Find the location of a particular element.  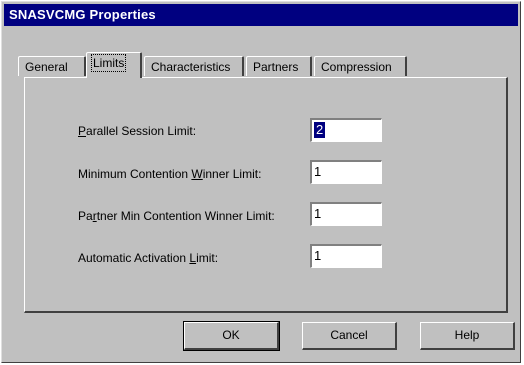

tab-compression-label: Compression is located at coordinates (356, 67).